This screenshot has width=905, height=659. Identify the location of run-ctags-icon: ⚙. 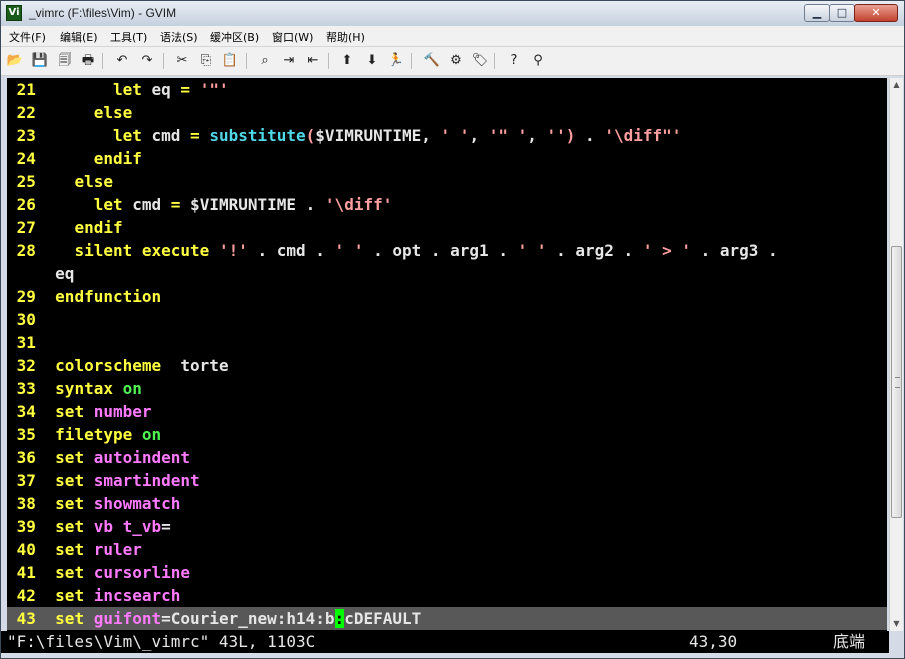
(456, 61).